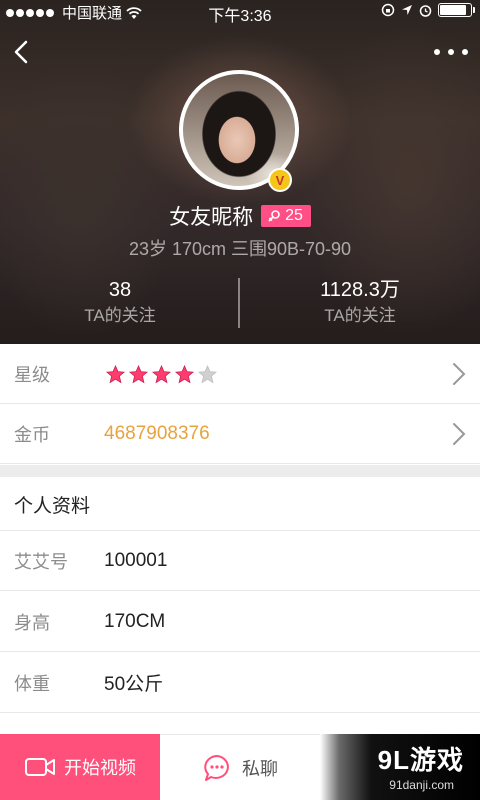 The width and height of the screenshot is (480, 800). Describe the element at coordinates (280, 180) in the screenshot. I see `vip-badge: V` at that location.